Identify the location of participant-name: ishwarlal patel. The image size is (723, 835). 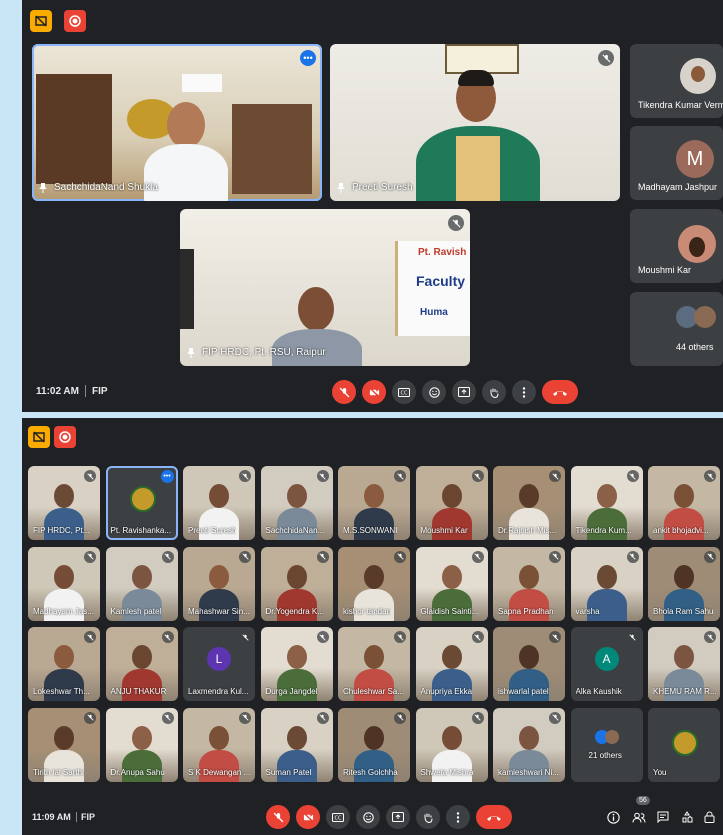
(523, 691).